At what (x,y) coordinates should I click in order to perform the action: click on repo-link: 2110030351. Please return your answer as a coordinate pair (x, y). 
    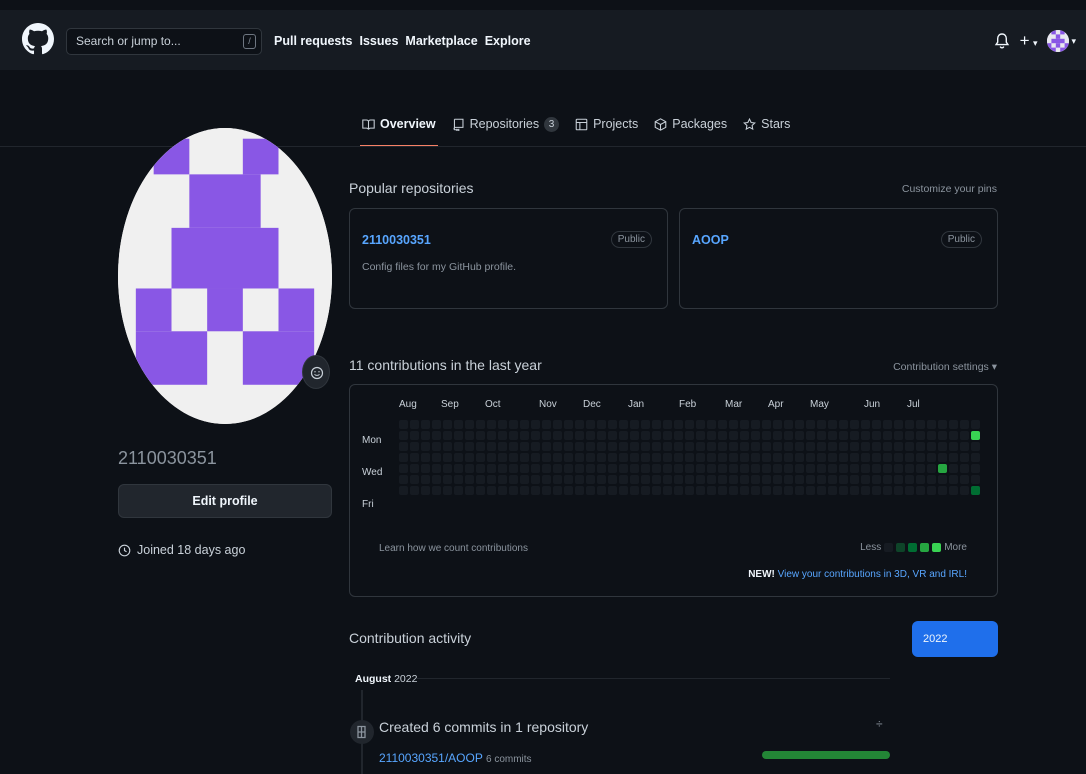
    Looking at the image, I should click on (396, 240).